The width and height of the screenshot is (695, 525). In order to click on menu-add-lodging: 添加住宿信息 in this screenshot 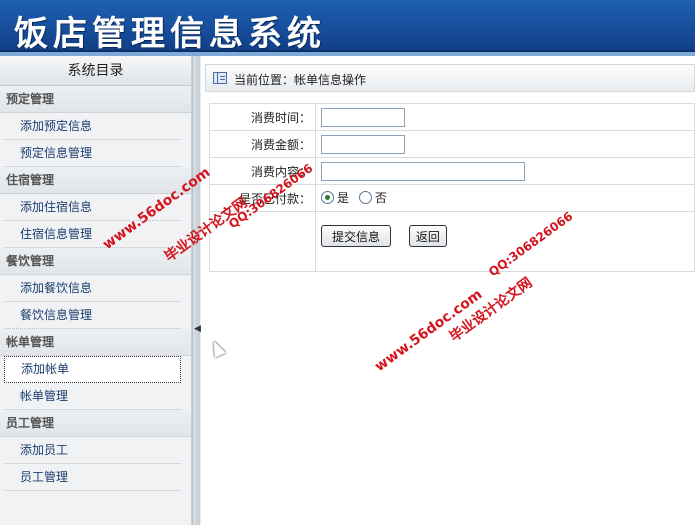, I will do `click(92, 207)`.